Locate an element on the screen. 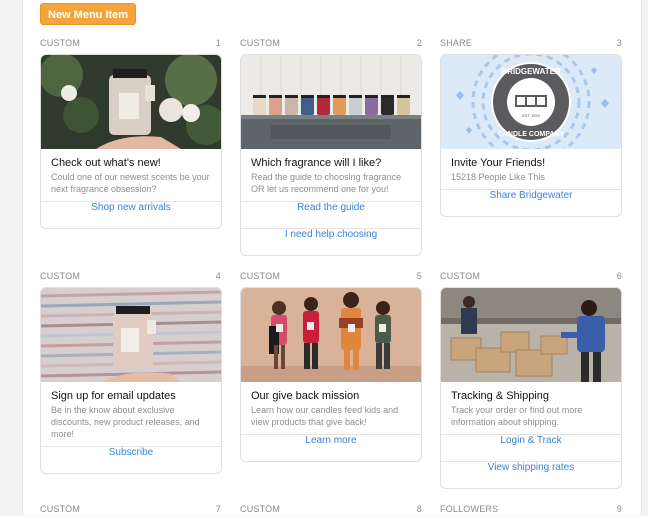 This screenshot has height=516, width=648. card-8-meta: CUSTOM 8 is located at coordinates (331, 510).